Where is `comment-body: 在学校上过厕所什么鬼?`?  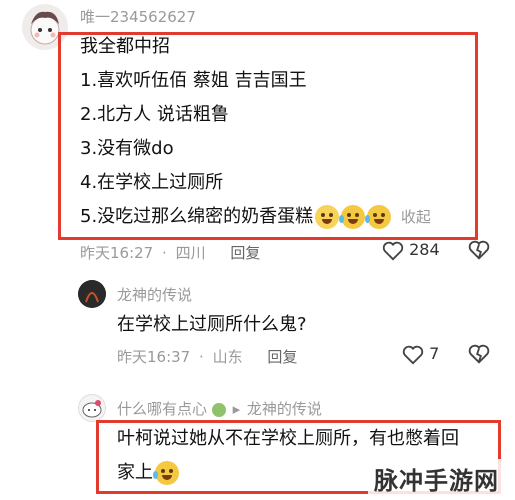 comment-body: 在学校上过厕所什么鬼? is located at coordinates (212, 324).